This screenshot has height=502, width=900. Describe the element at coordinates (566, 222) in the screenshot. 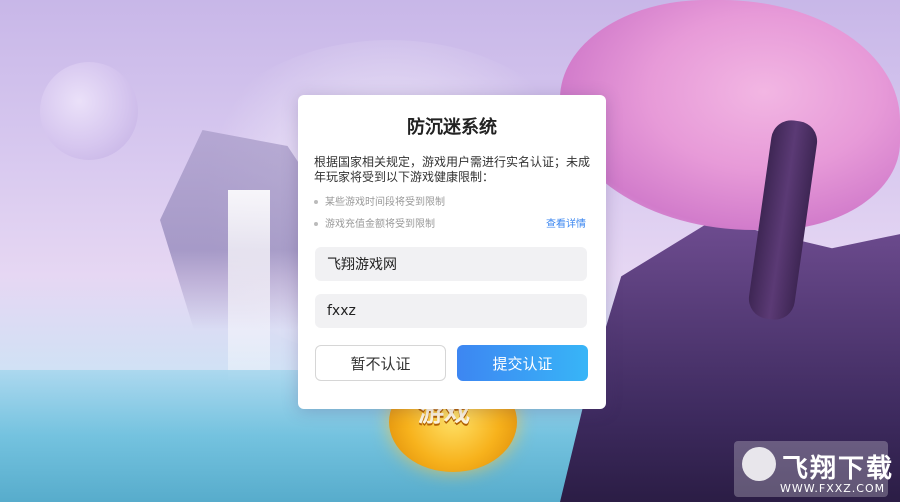

I see `view-details-link: 查看详情` at that location.